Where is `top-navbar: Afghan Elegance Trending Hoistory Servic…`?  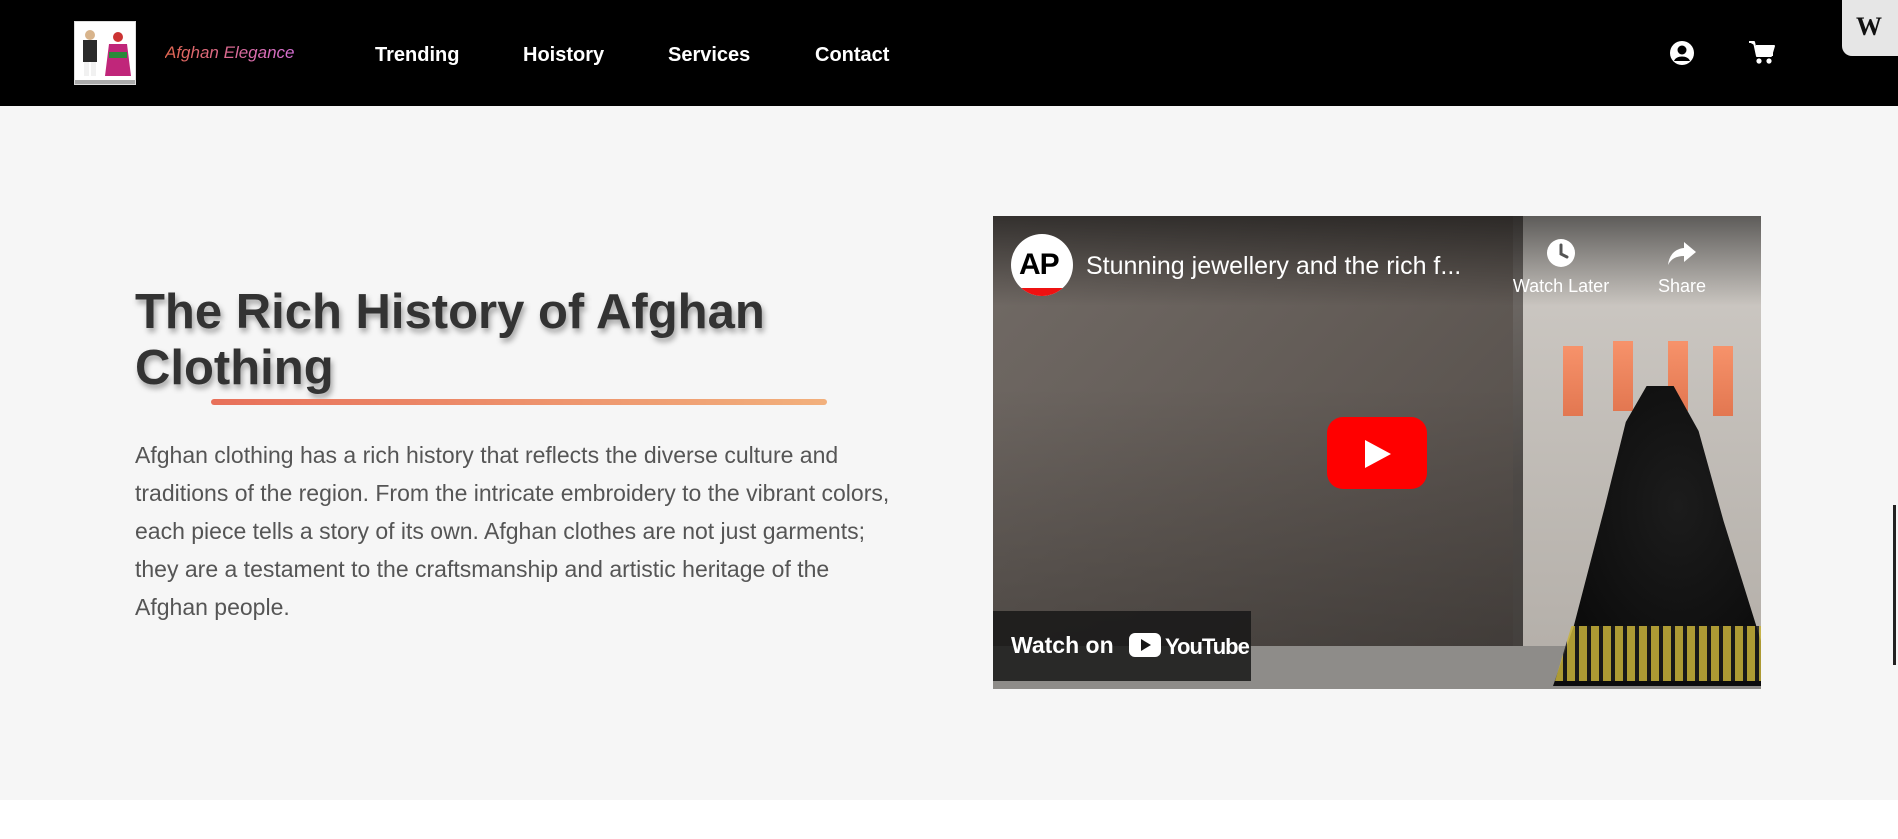 top-navbar: Afghan Elegance Trending Hoistory Servic… is located at coordinates (949, 53).